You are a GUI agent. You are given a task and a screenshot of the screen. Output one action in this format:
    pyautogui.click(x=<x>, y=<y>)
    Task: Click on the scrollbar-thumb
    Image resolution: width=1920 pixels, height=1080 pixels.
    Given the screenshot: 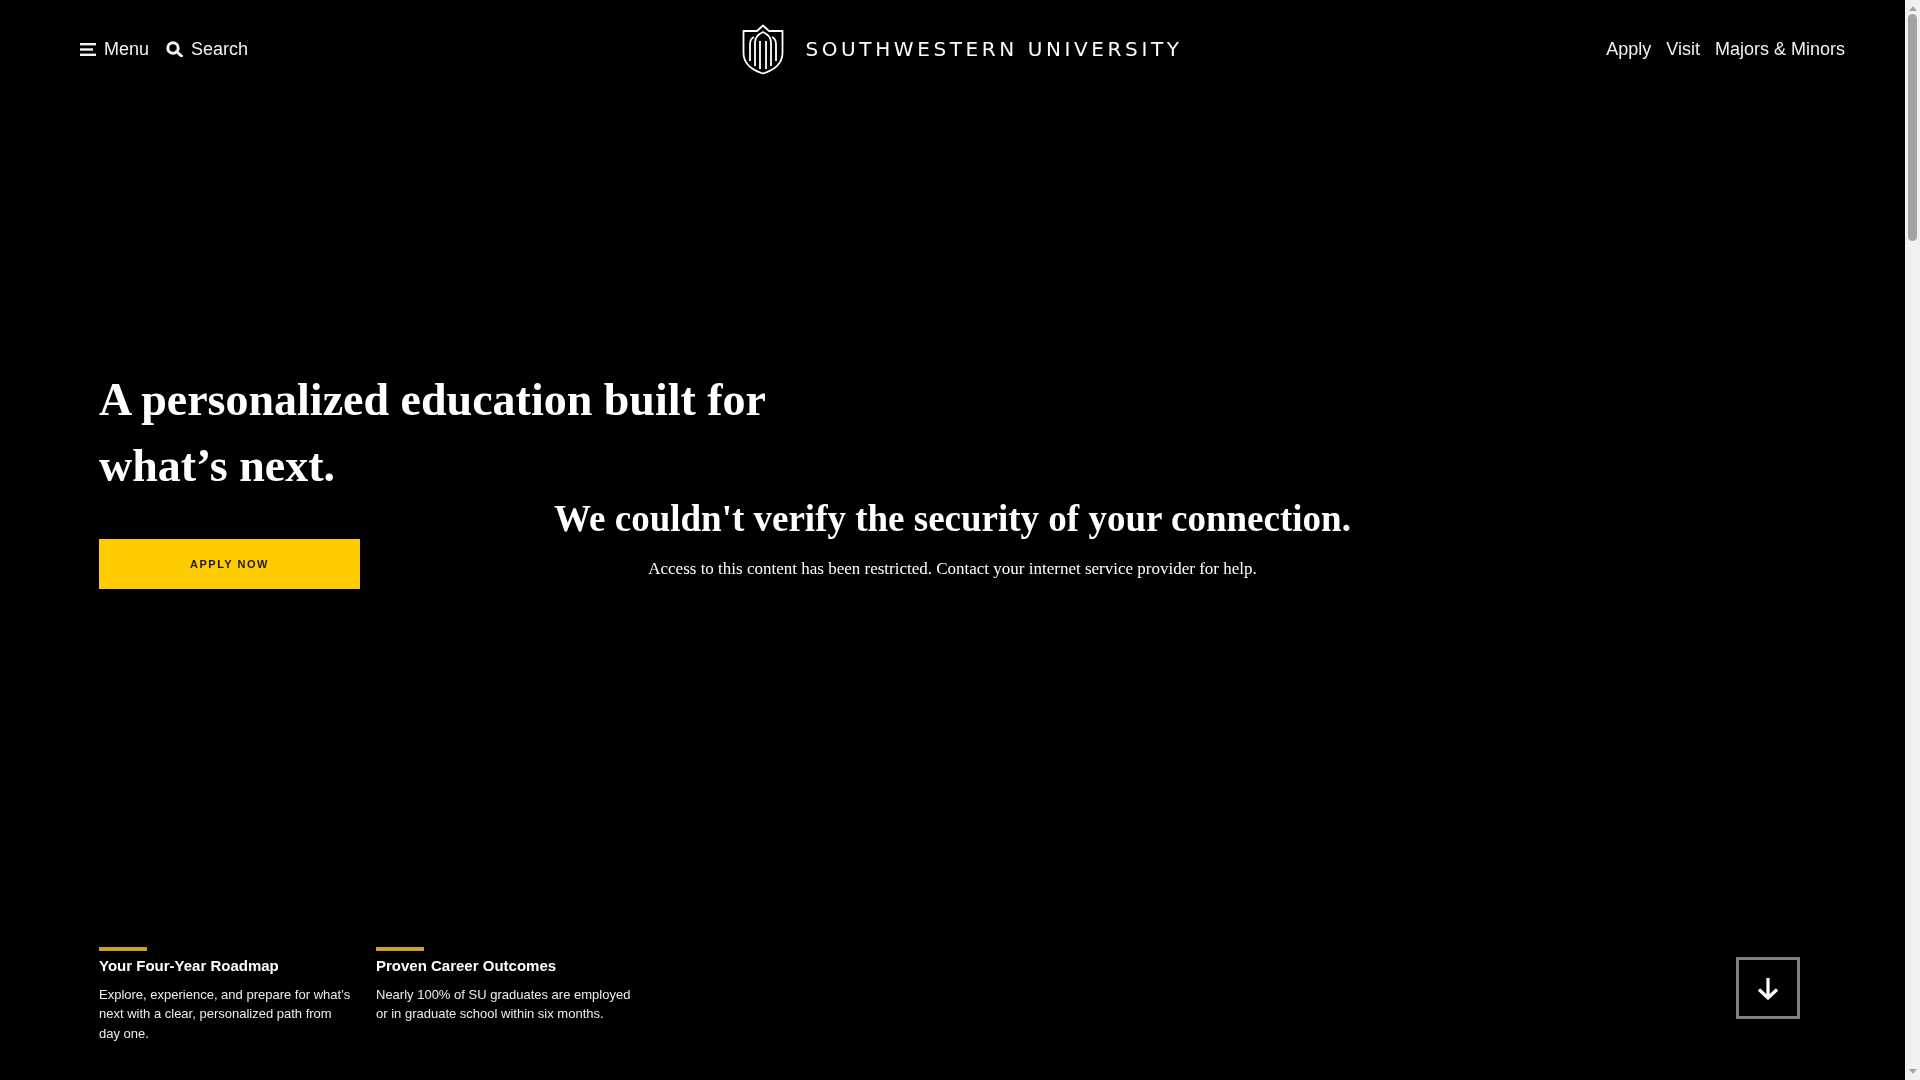 What is the action you would take?
    pyautogui.click(x=1912, y=127)
    